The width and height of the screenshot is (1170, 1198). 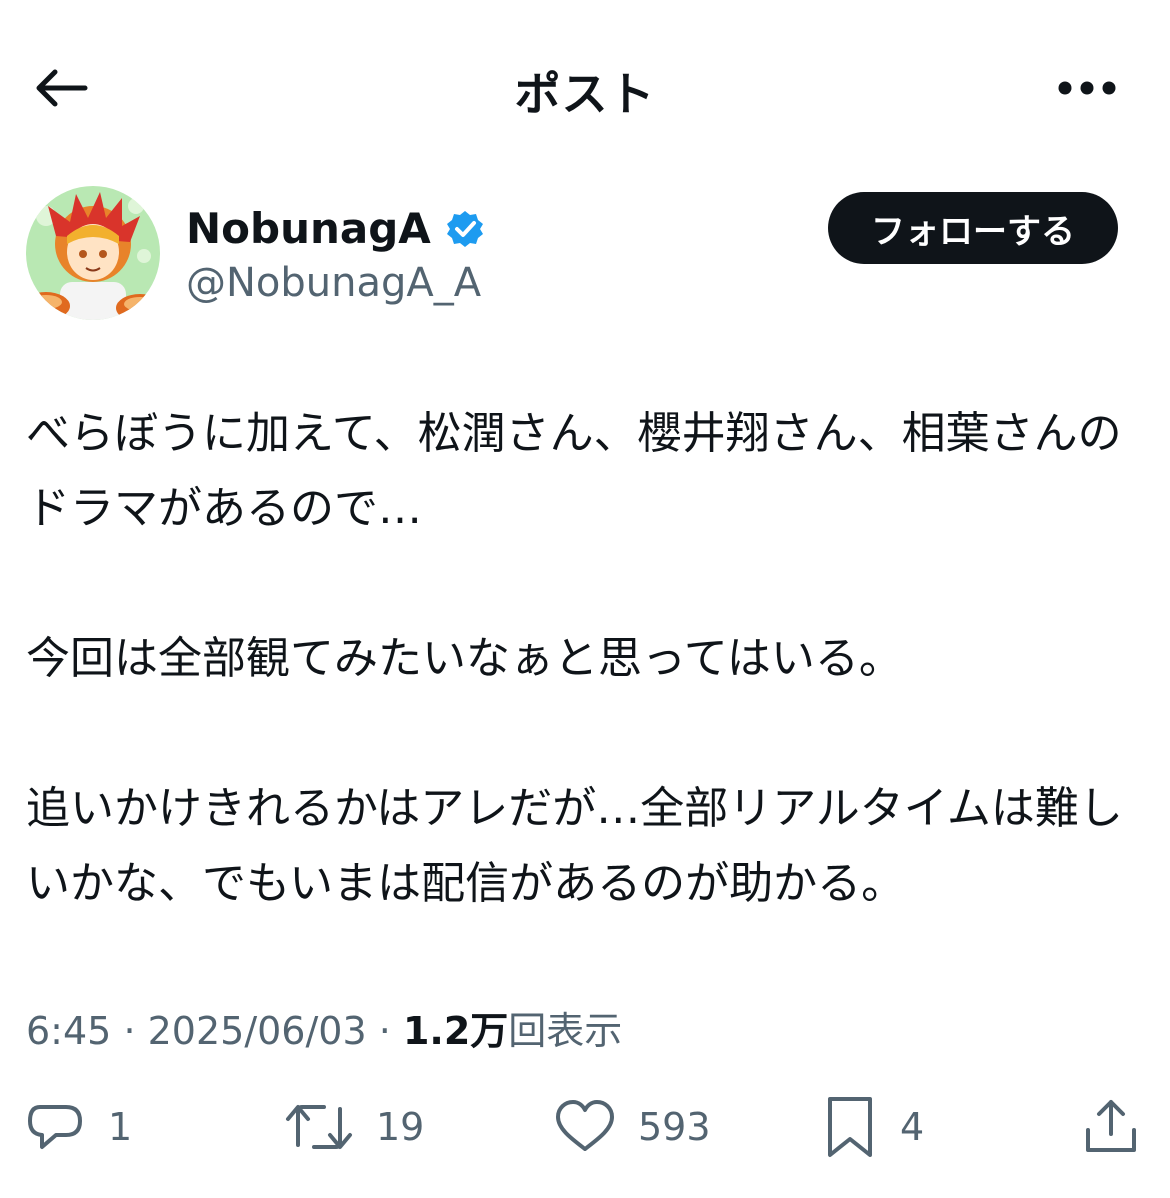 What do you see at coordinates (873, 1127) in the screenshot?
I see `bookmark-button: 4` at bounding box center [873, 1127].